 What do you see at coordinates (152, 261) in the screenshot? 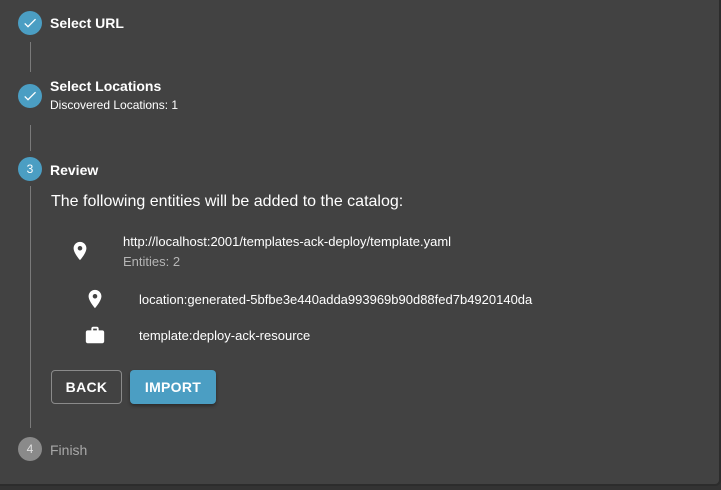
I see `location-entity-count: Entities: 2` at bounding box center [152, 261].